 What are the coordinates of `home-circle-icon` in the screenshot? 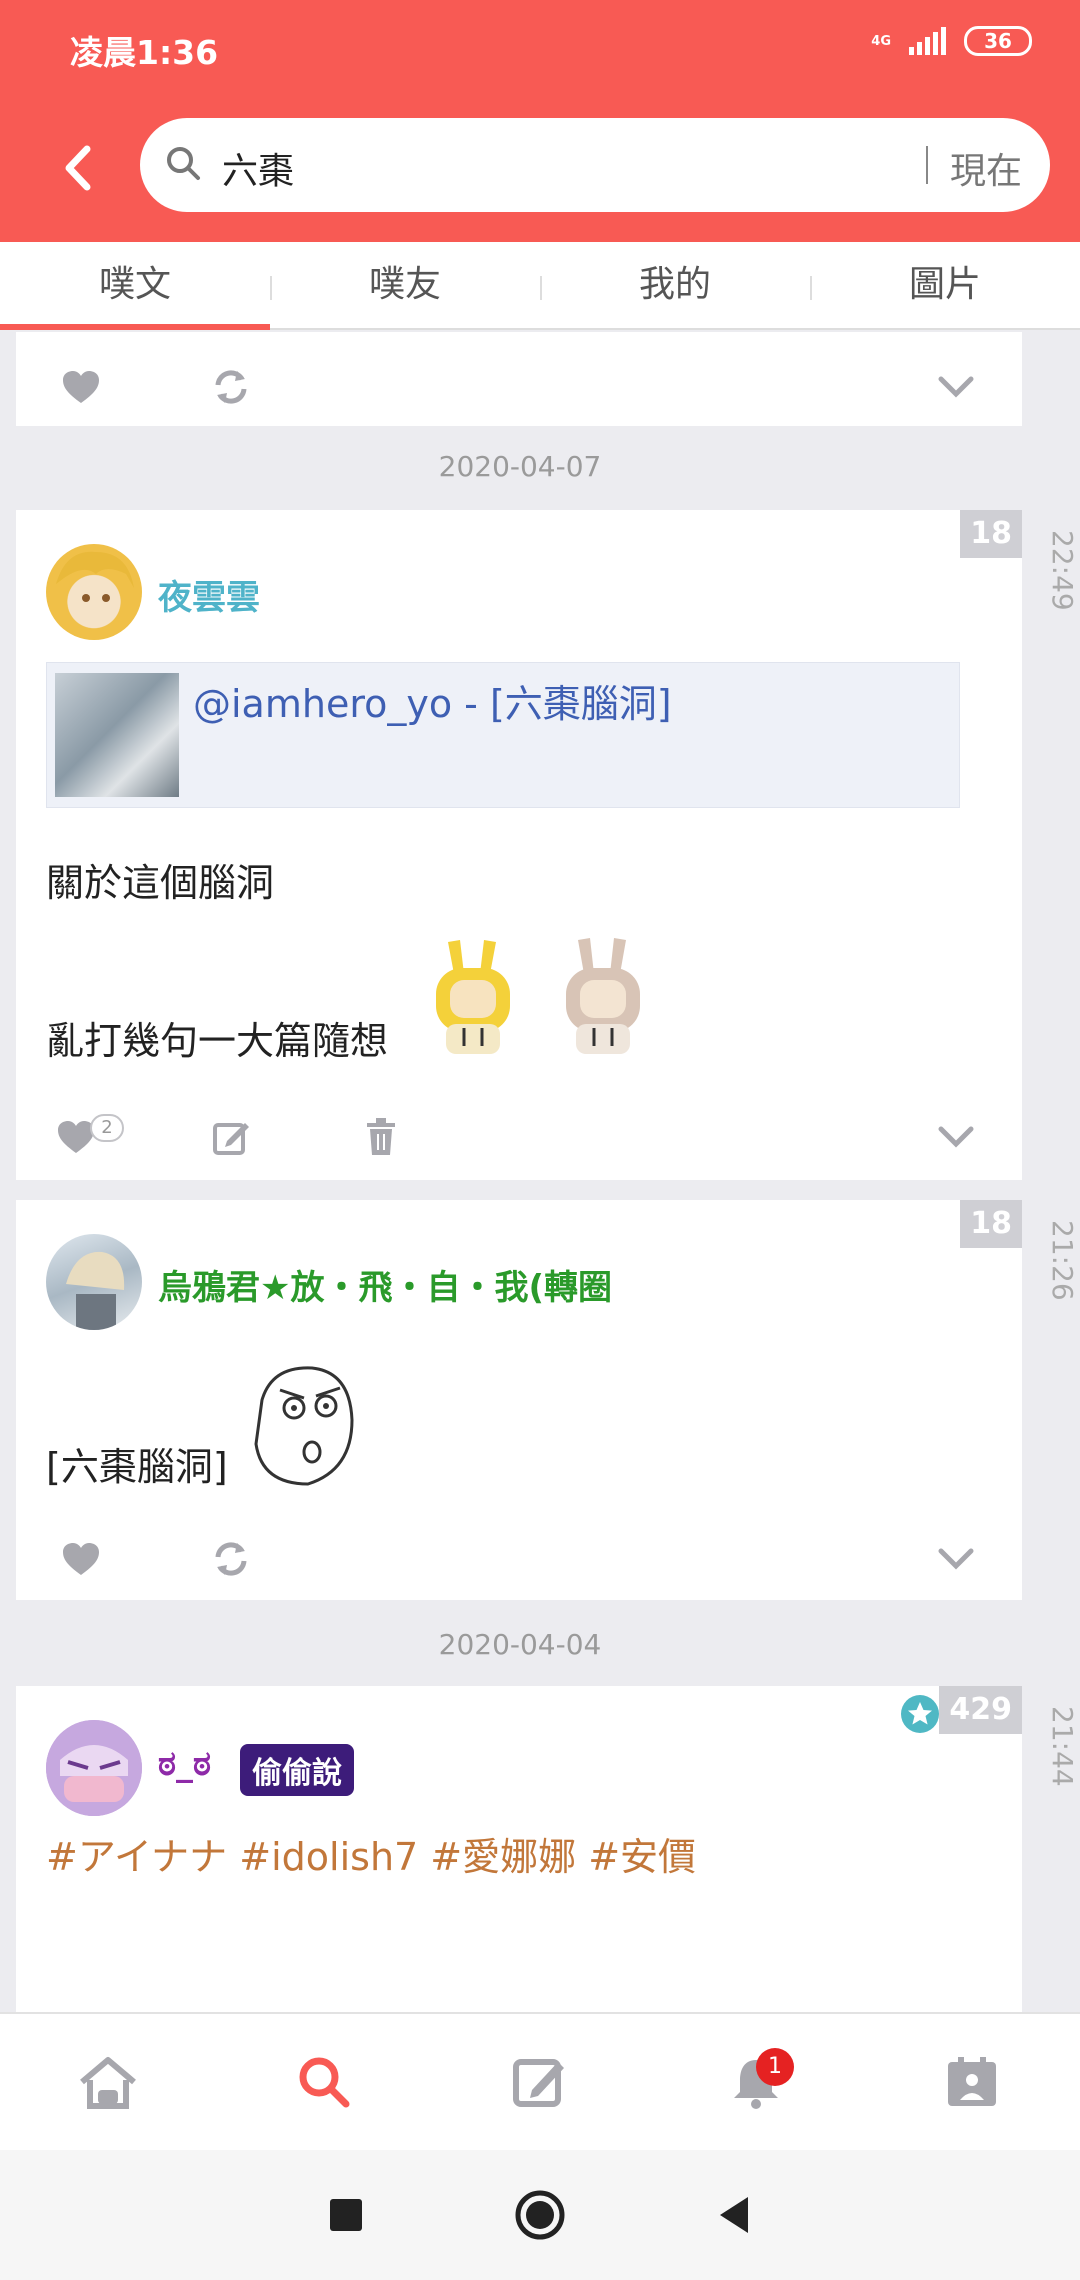 It's located at (540, 2215).